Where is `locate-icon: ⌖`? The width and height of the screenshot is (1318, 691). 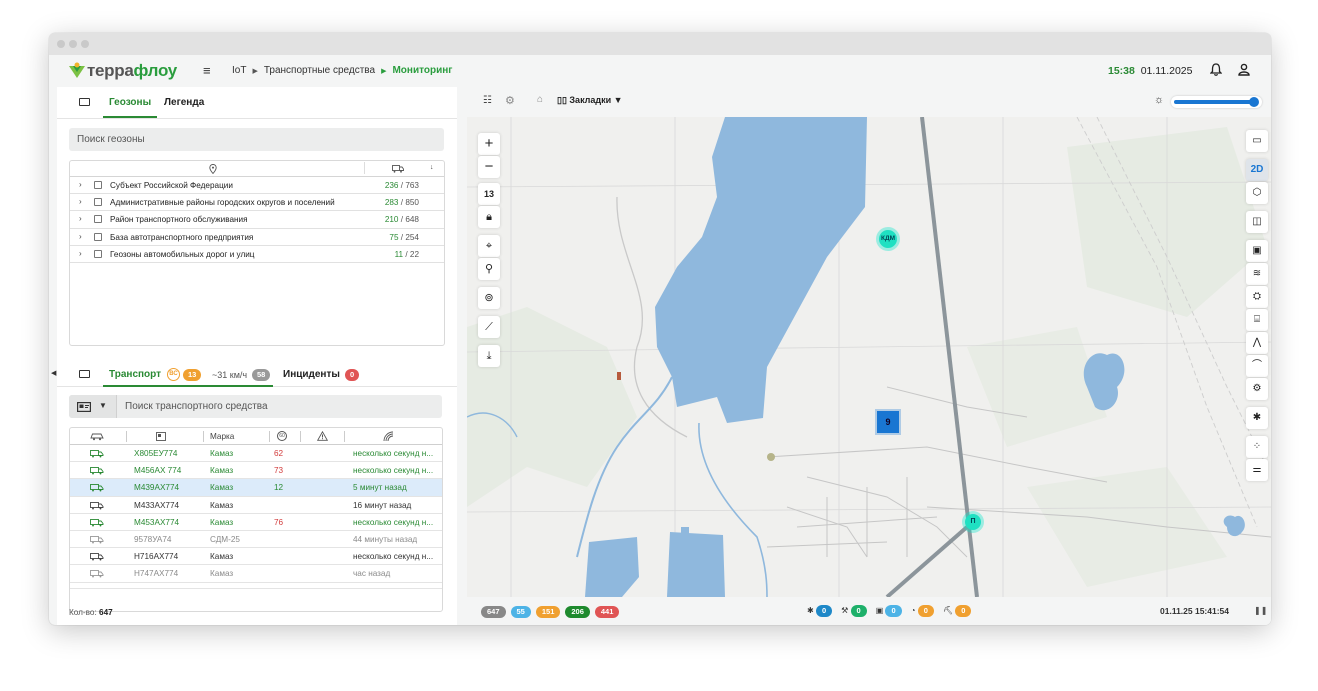
locate-icon: ⌖ is located at coordinates (489, 246).